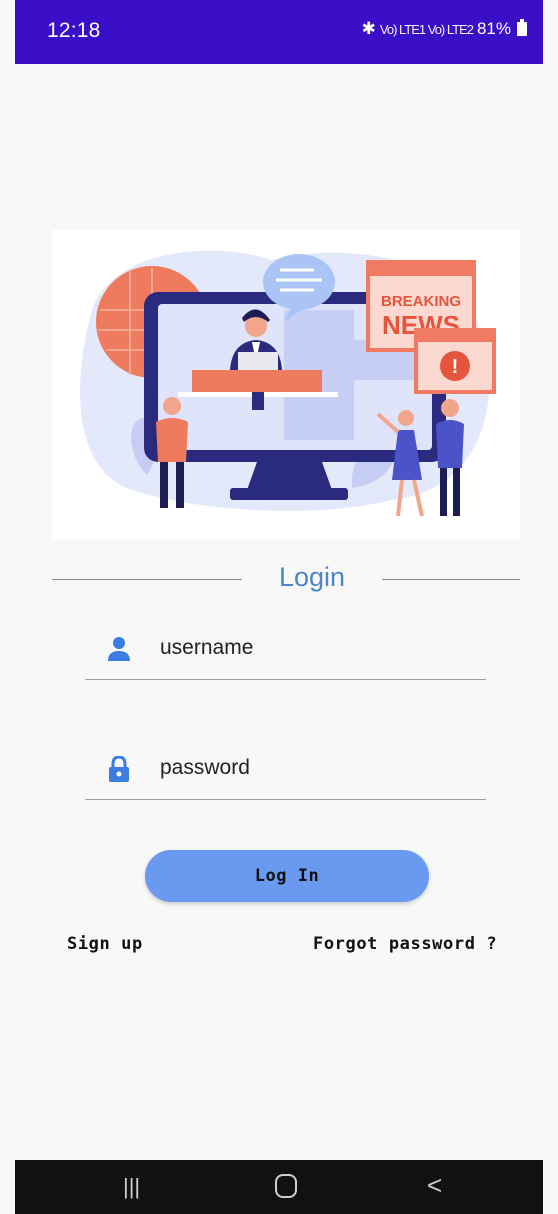 The height and width of the screenshot is (1214, 558). I want to click on username-placeholder: username, so click(207, 647).